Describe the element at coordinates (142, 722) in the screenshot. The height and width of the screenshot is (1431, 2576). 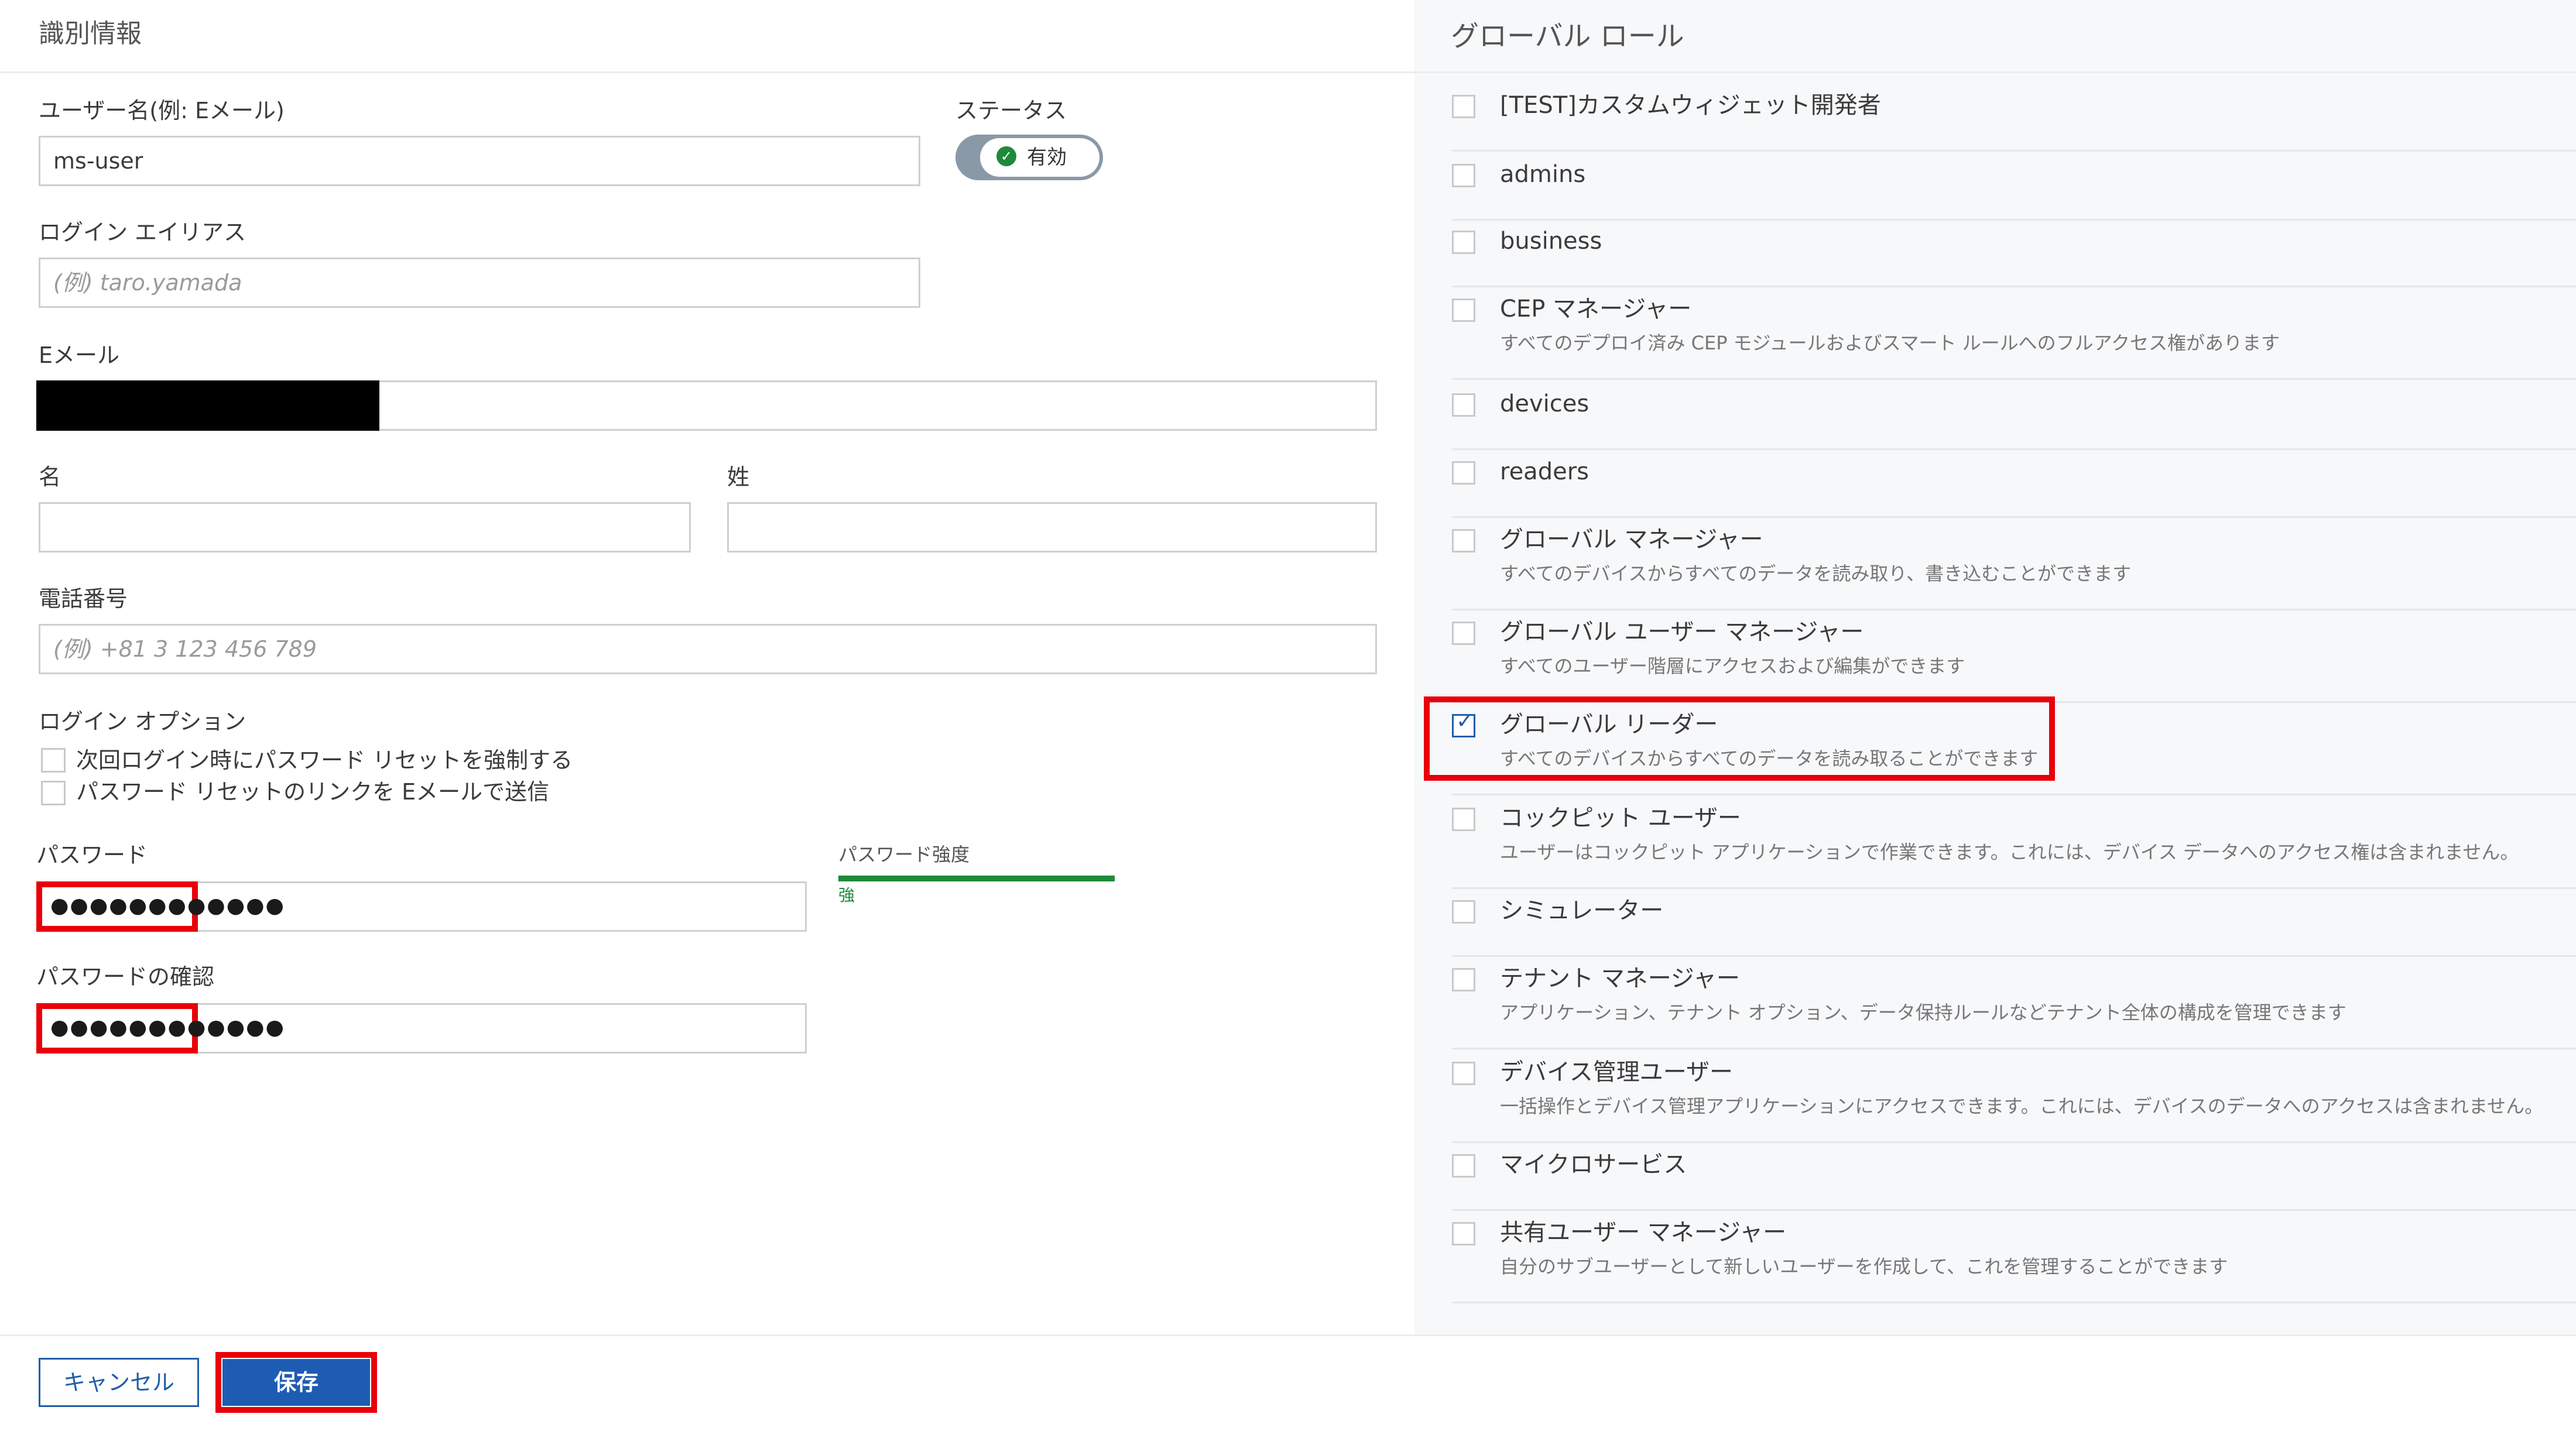
I see `login-options-label: ログイン オプション` at that location.